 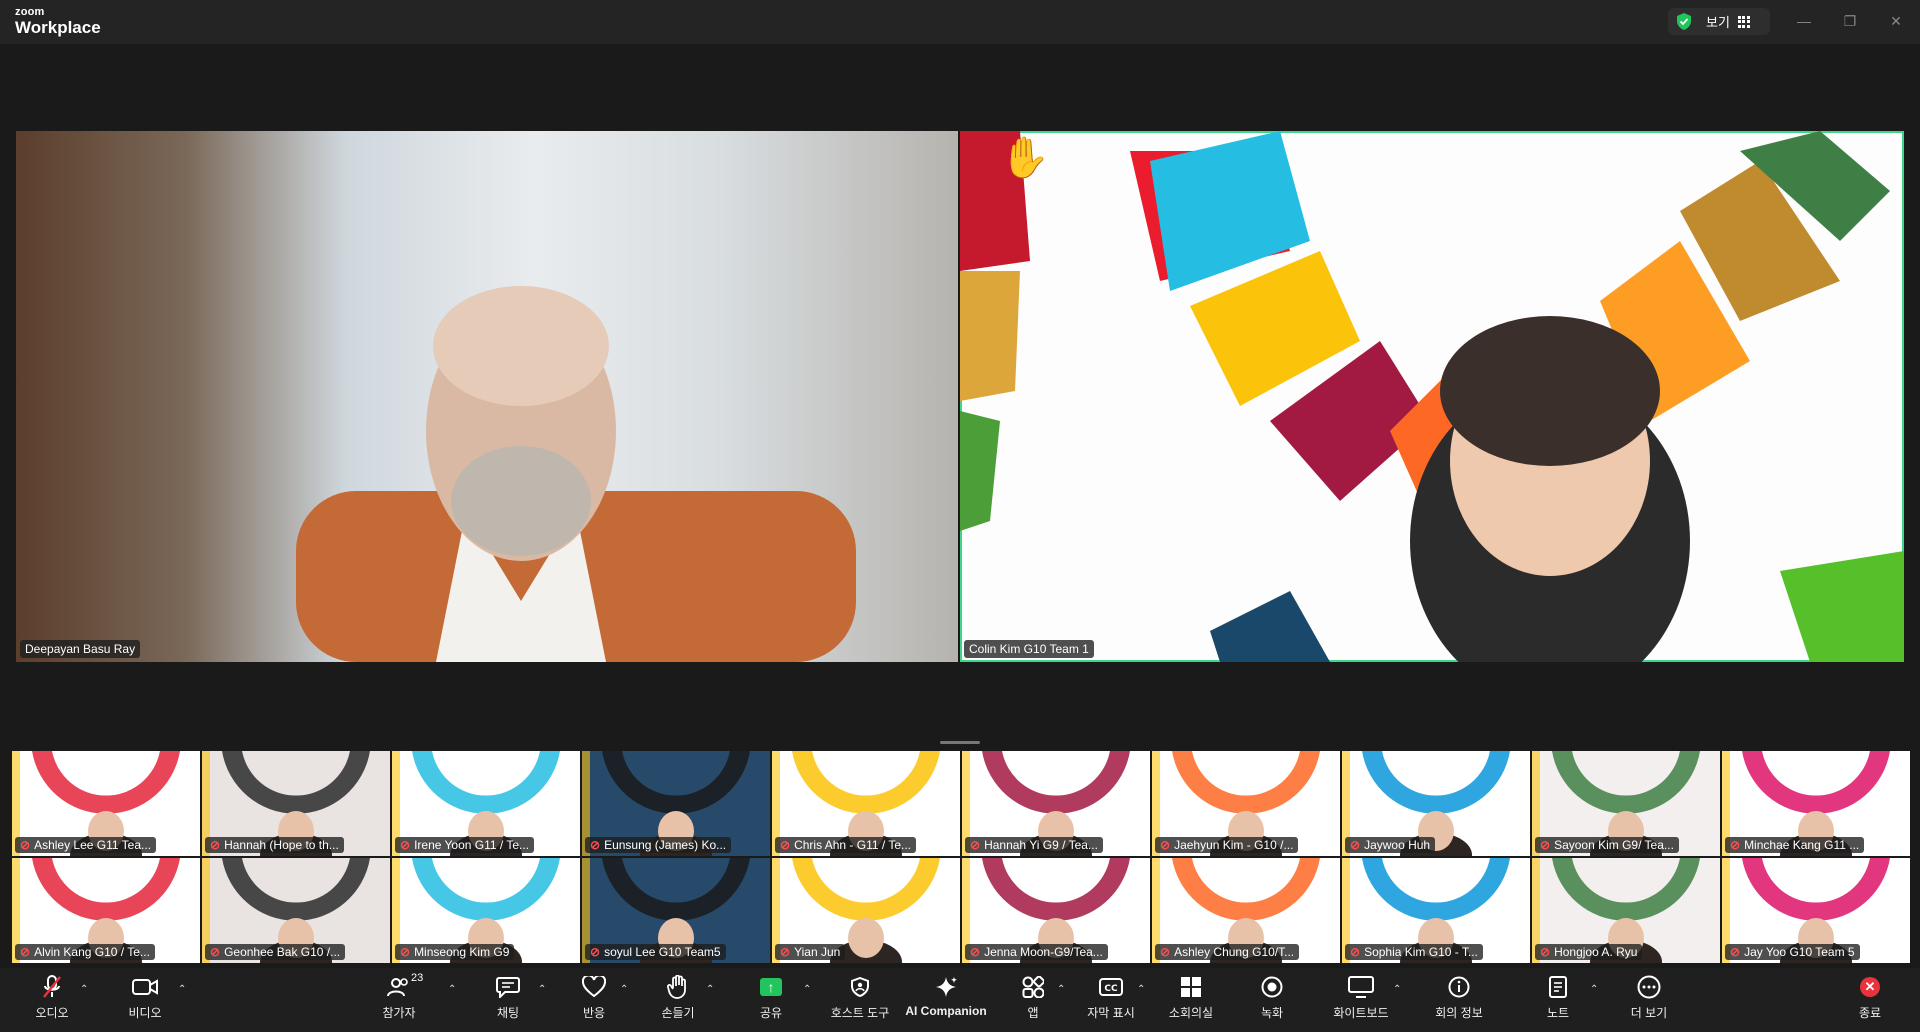 What do you see at coordinates (1816, 910) in the screenshot?
I see `participant-tile: ⊘ Jay Yoo G10 Team 5` at bounding box center [1816, 910].